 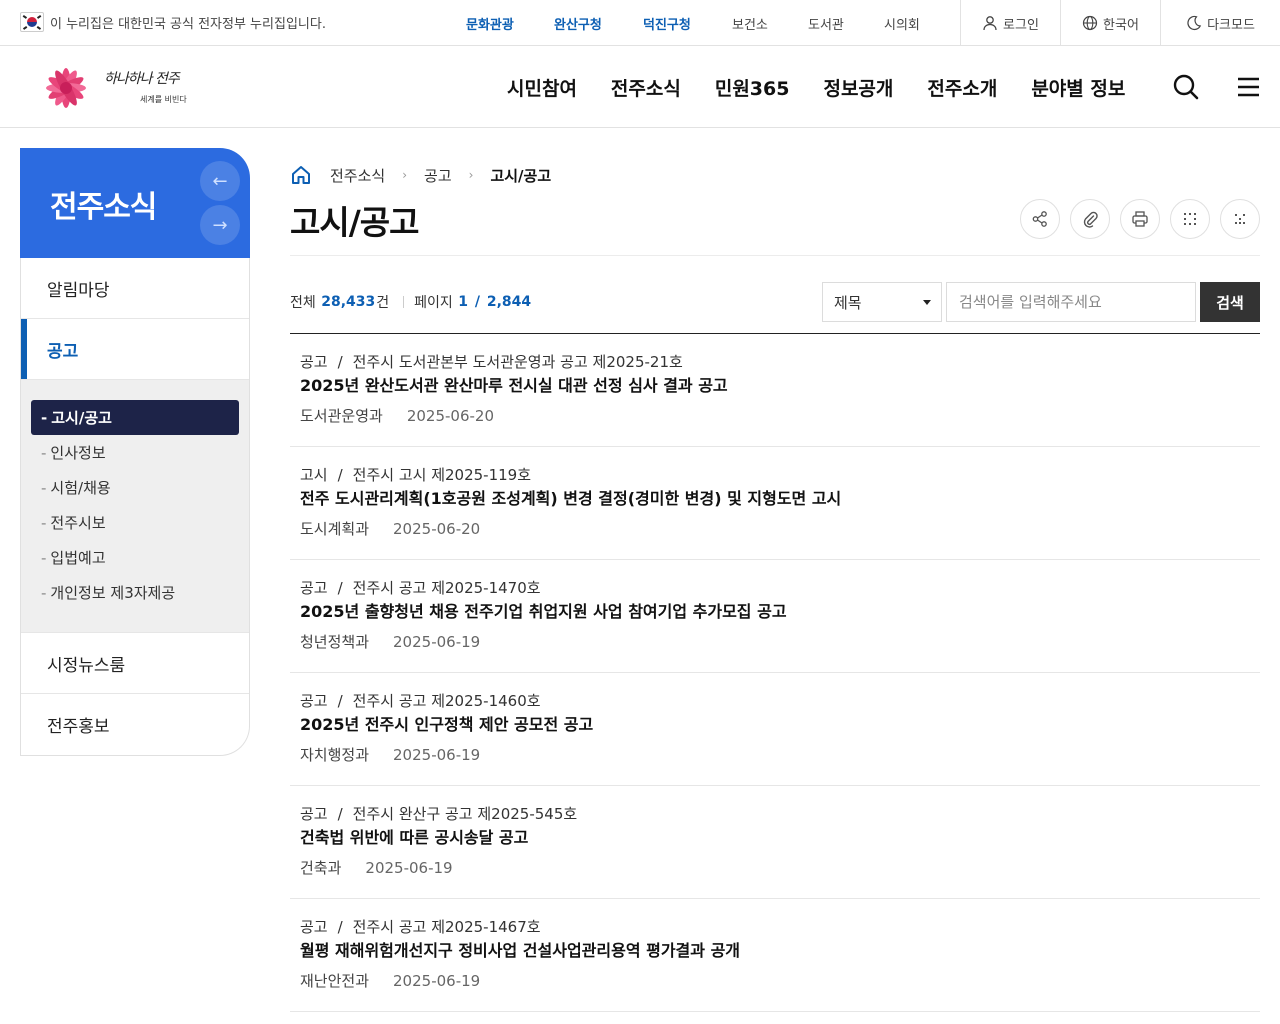 I want to click on link-wansan-office: 완산구청, so click(x=598, y=23).